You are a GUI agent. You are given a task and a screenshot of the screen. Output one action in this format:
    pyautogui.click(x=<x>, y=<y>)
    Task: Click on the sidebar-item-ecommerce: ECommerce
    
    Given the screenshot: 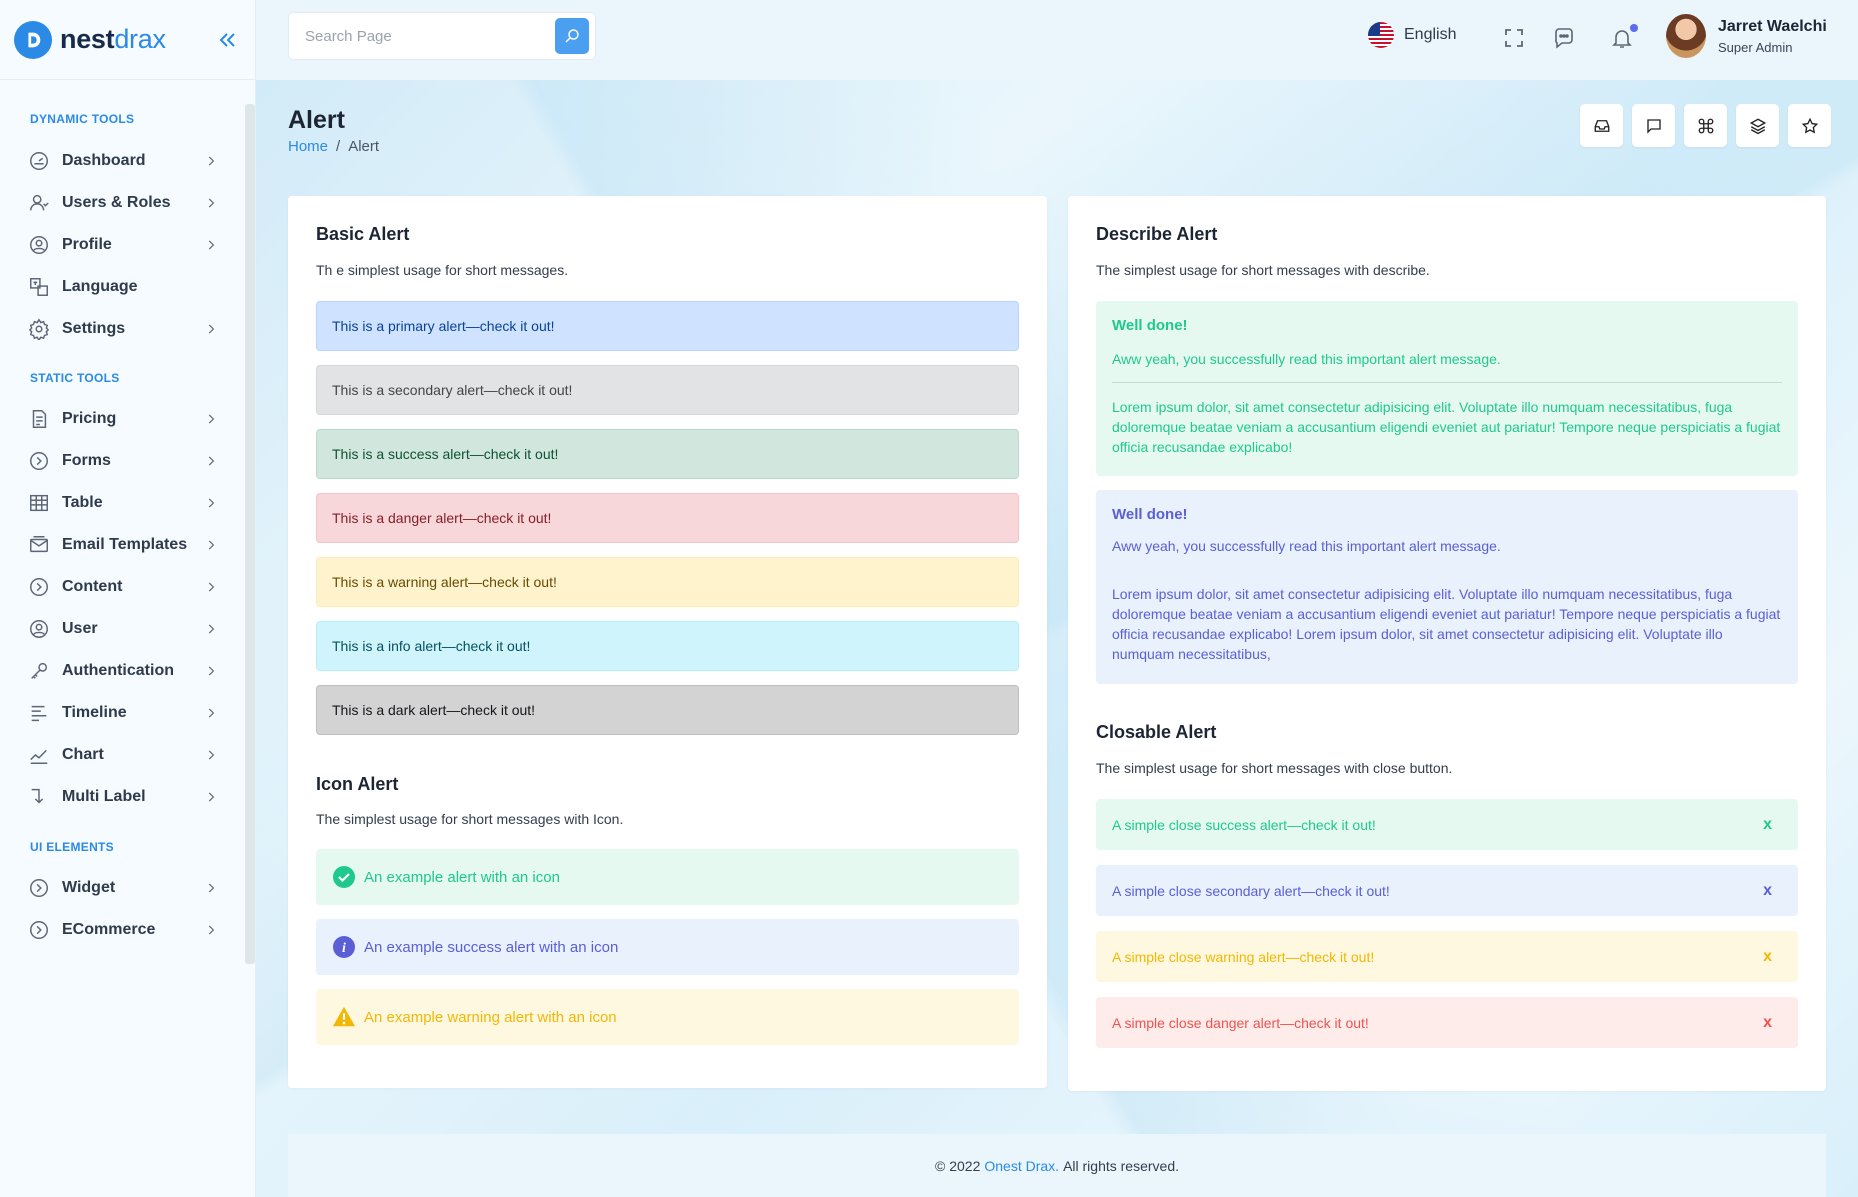 What is the action you would take?
    pyautogui.click(x=123, y=930)
    